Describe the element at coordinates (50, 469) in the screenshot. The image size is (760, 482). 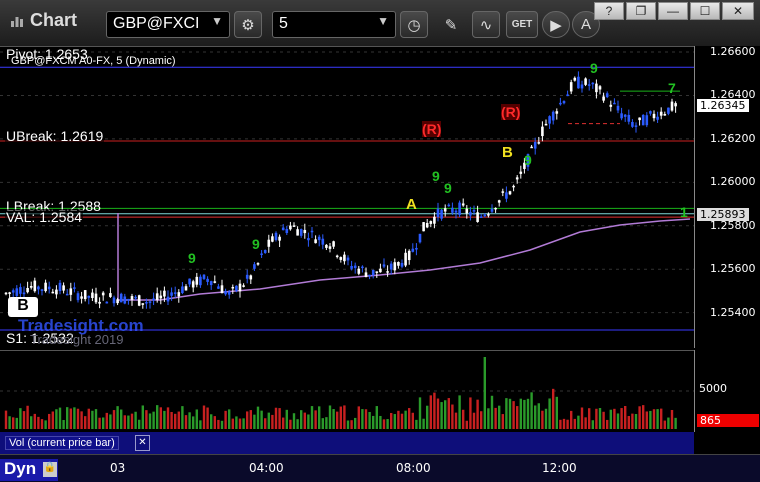
I see `lock-icon: 🔒` at that location.